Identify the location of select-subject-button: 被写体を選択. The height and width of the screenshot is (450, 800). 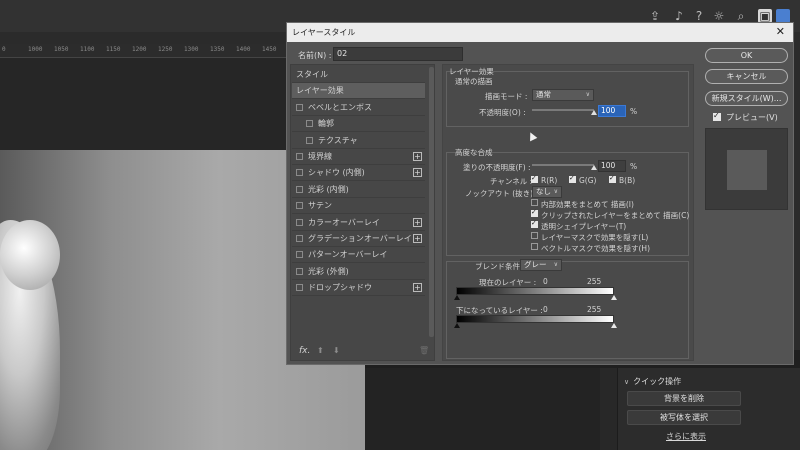
(684, 417).